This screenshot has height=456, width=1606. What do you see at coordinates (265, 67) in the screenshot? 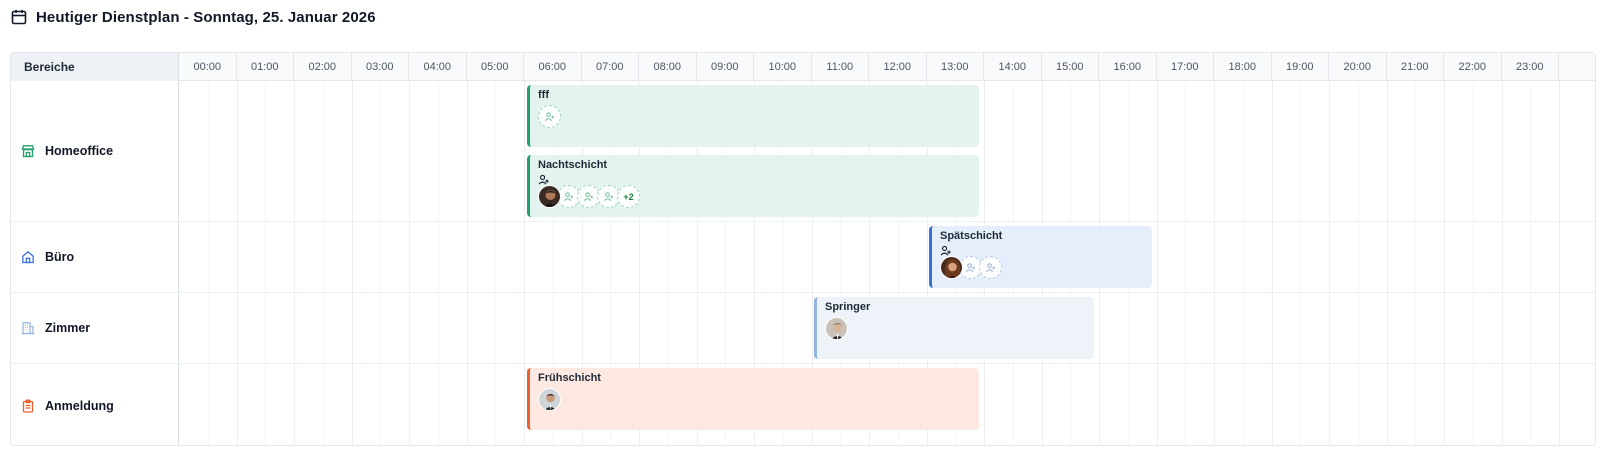
I see `hour-column-header: 01:00` at bounding box center [265, 67].